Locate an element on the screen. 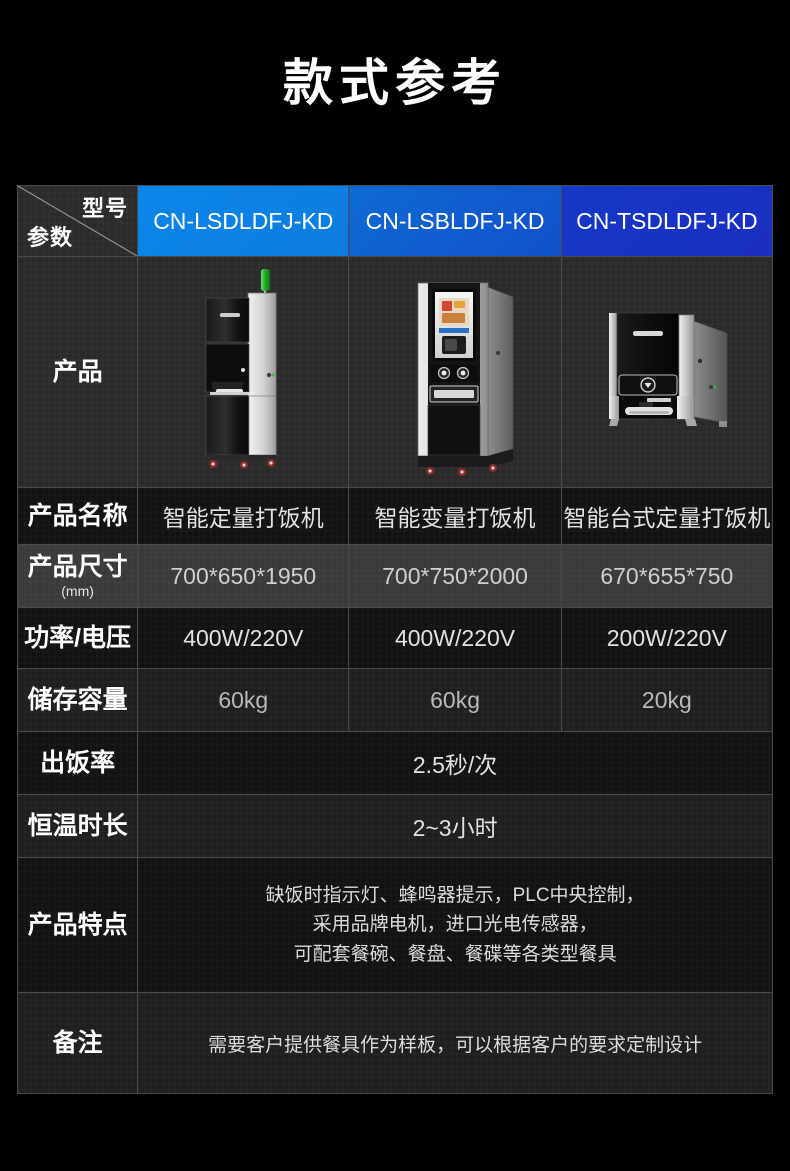 The width and height of the screenshot is (790, 1171). row-label-product-size-text: 产品尺寸 is located at coordinates (77, 567).